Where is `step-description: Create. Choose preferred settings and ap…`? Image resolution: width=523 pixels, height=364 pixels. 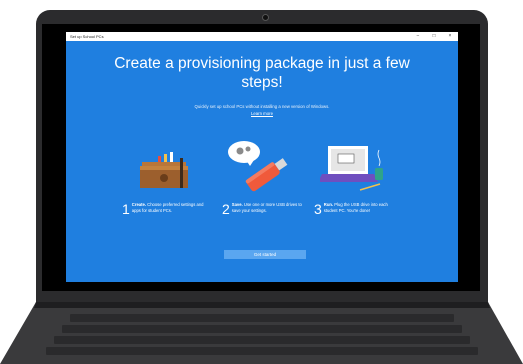
step-description: Create. Choose preferred settings and ap… is located at coordinates (167, 207).